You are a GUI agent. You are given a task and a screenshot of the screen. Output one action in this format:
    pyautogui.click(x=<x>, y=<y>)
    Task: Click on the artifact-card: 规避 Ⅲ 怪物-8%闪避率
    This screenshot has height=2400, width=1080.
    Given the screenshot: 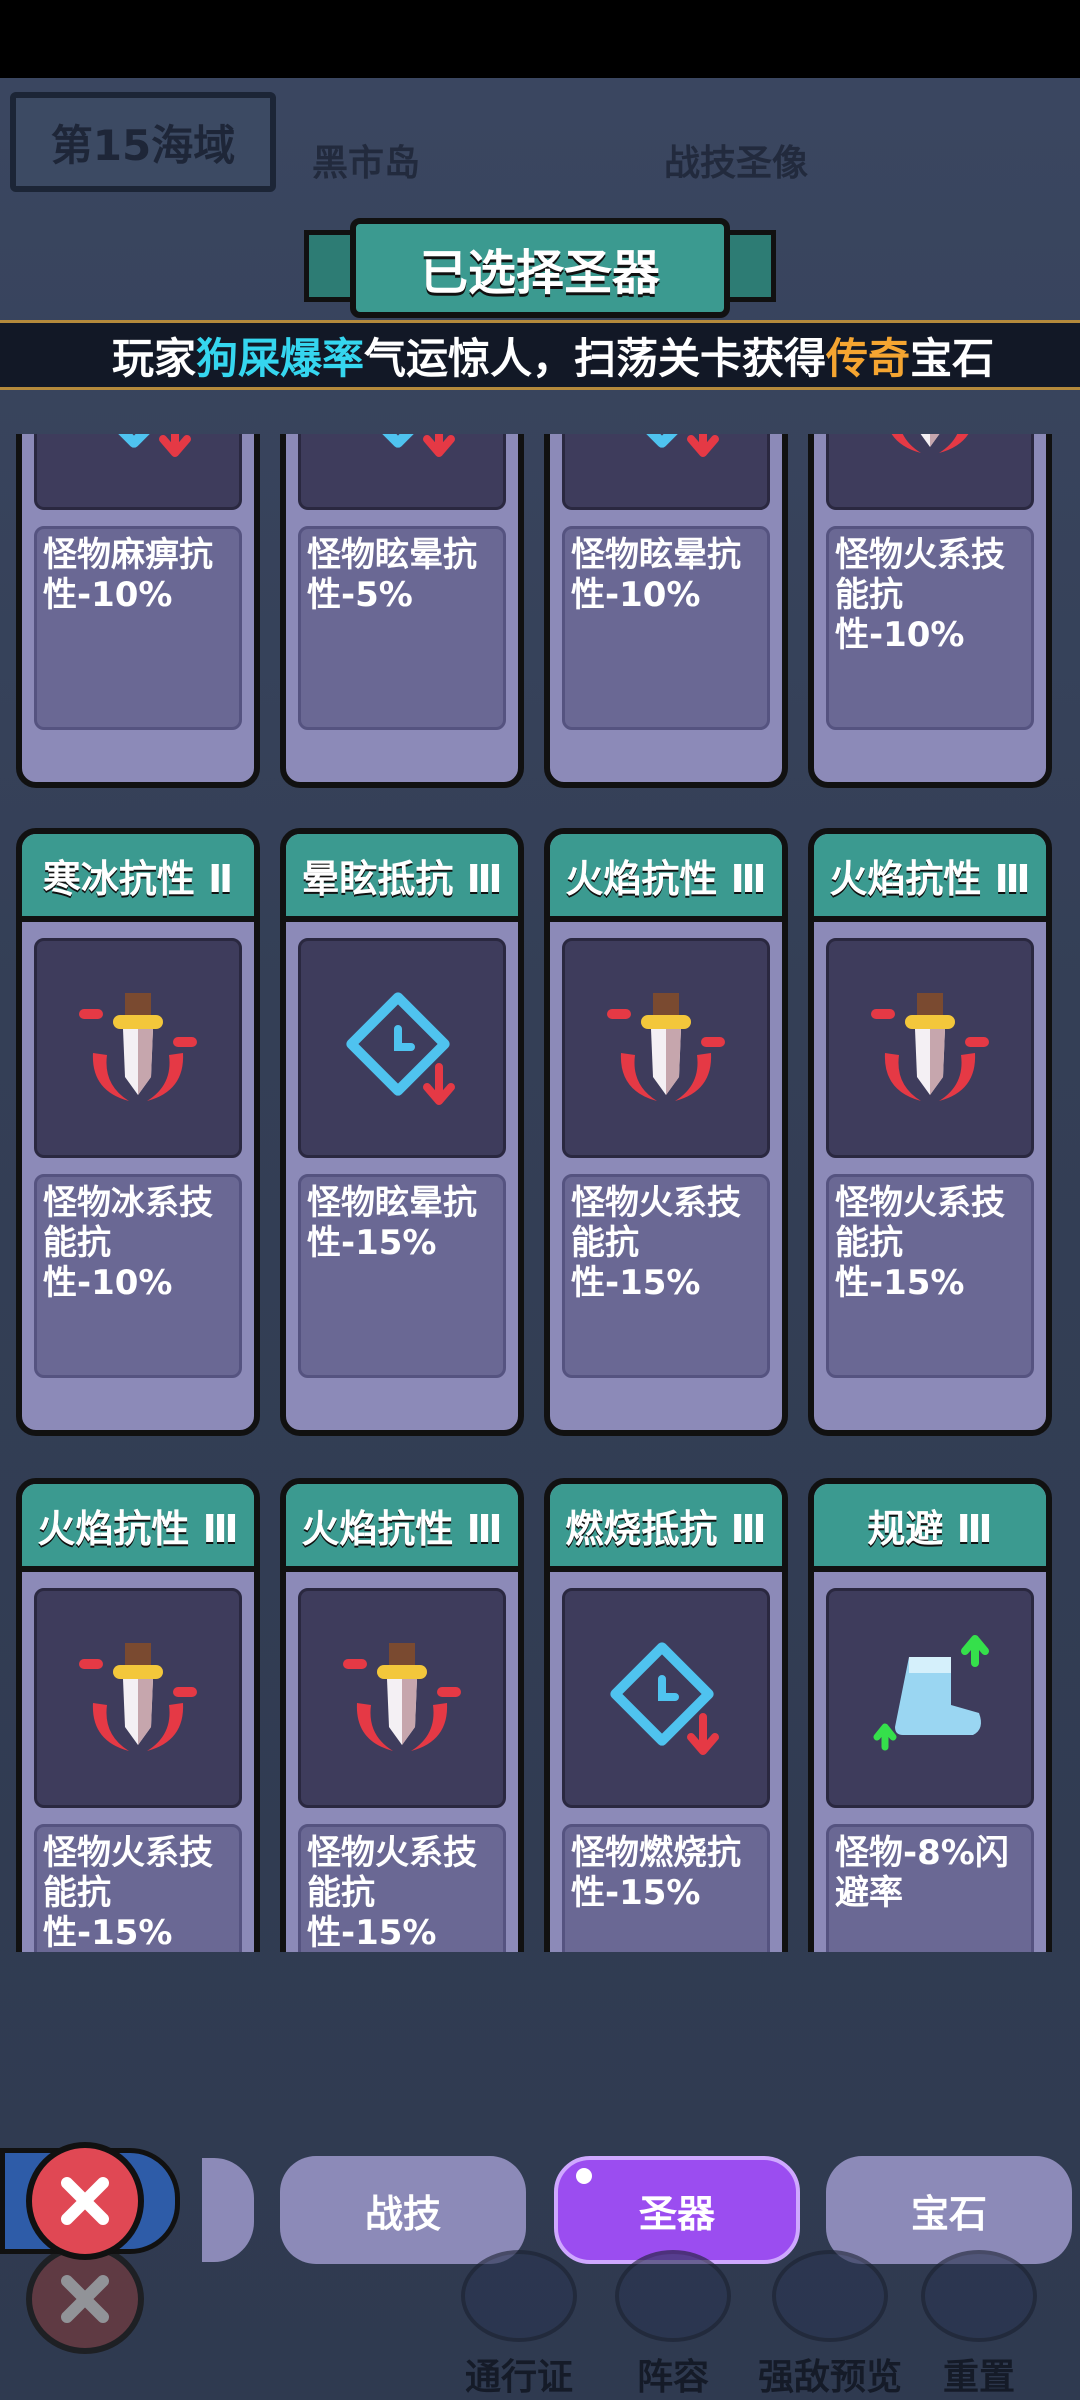 What is the action you would take?
    pyautogui.click(x=930, y=1715)
    